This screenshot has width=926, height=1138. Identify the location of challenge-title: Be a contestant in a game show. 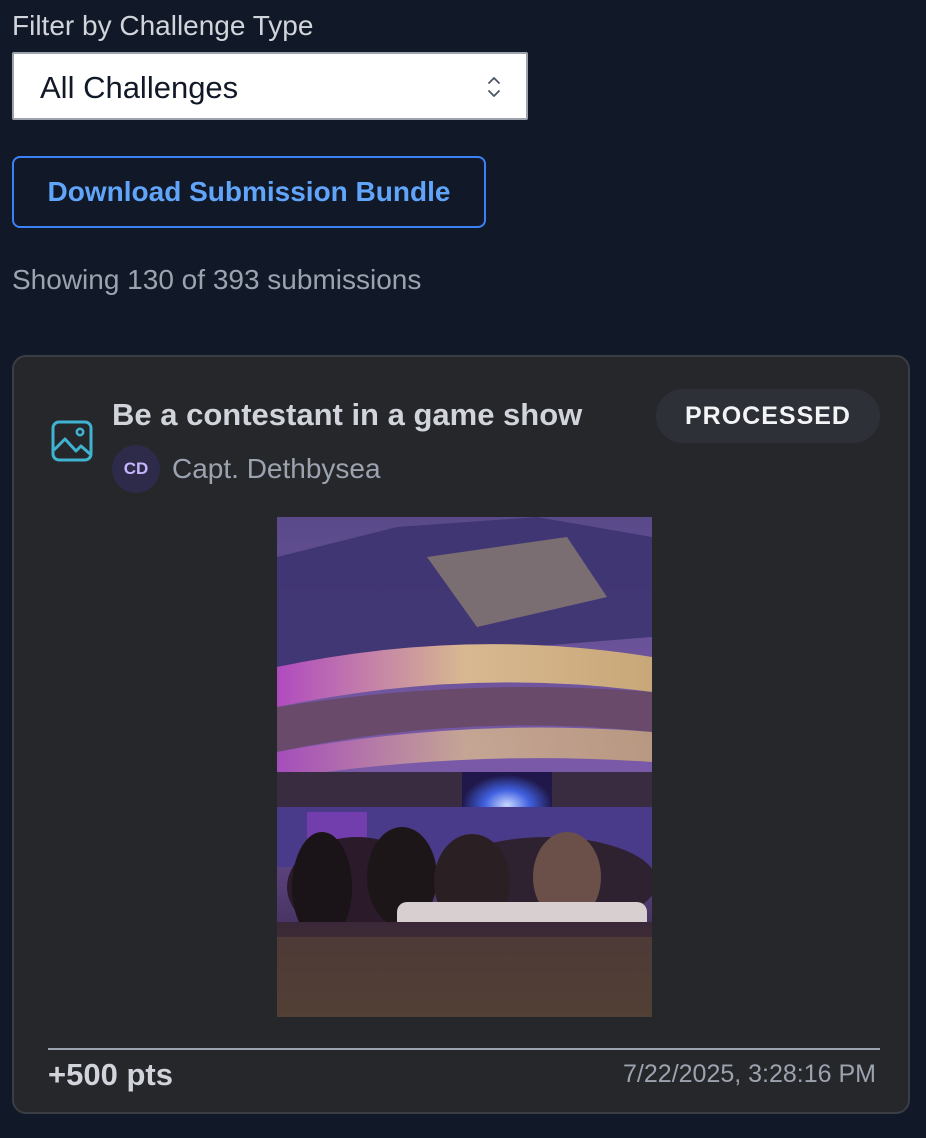
(347, 414).